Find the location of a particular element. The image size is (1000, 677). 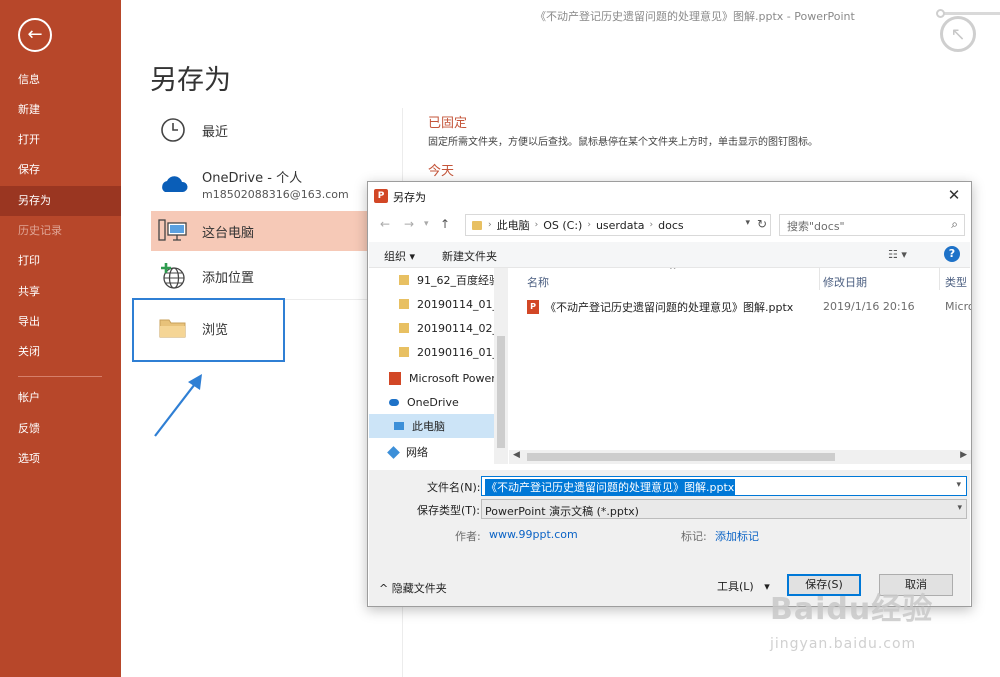

nav-item-close: 关闭 is located at coordinates (60, 352).